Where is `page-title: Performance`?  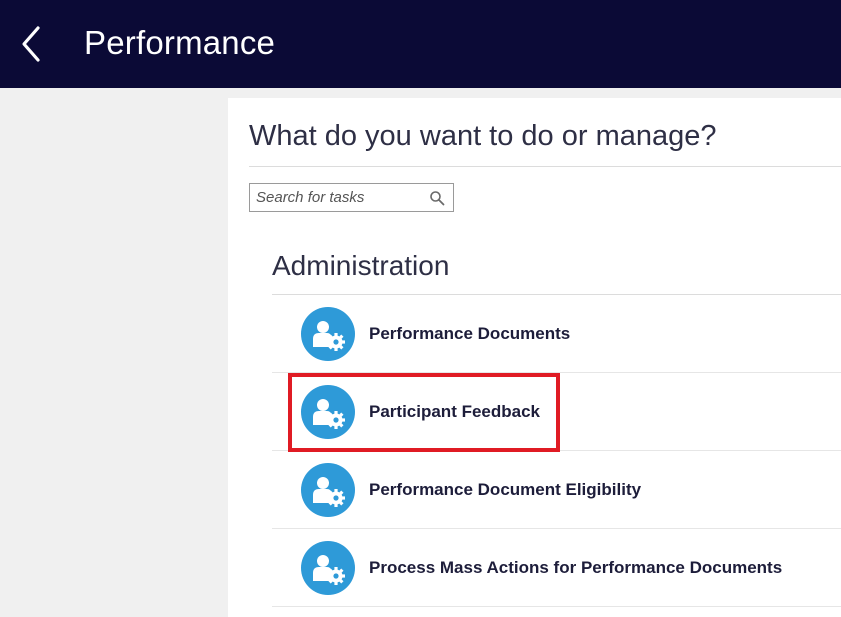
page-title: Performance is located at coordinates (180, 42).